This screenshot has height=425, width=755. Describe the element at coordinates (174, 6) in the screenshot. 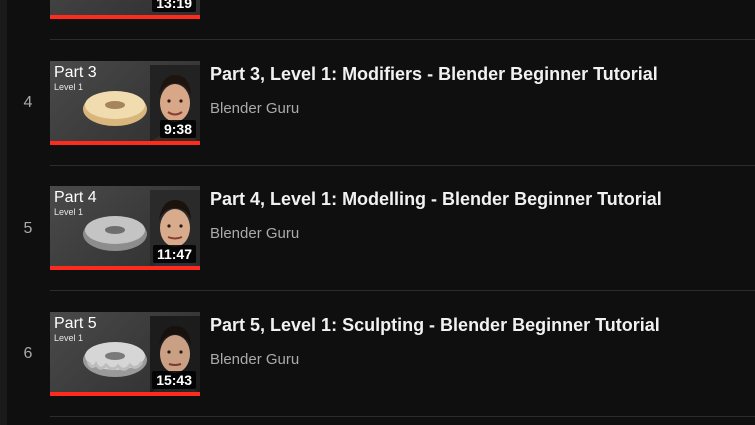

I see `video-duration: 13:19` at that location.